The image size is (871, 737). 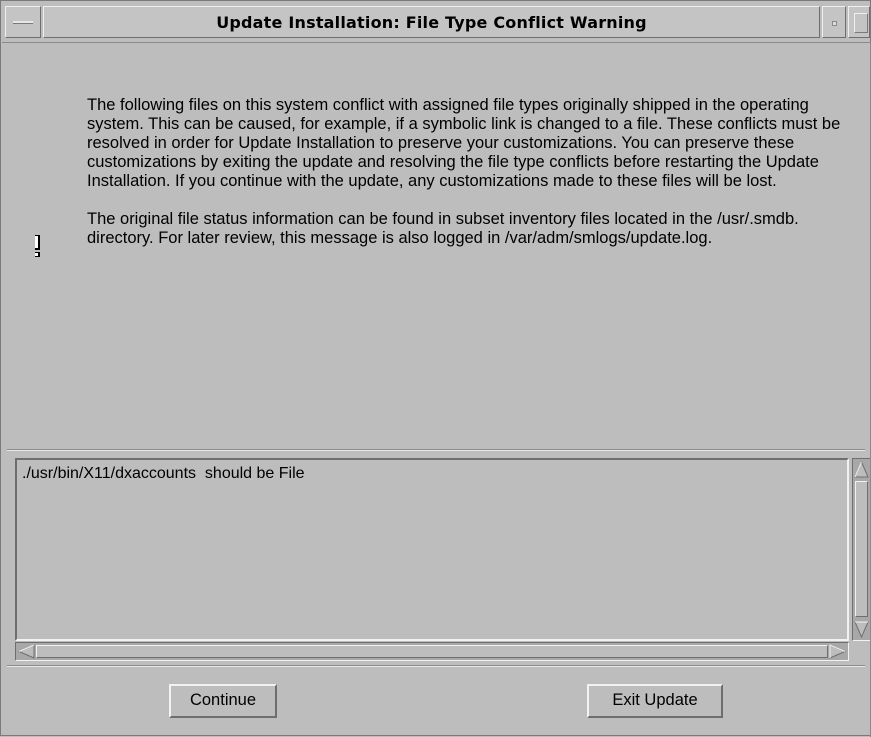 I want to click on continue-button: Continue, so click(x=223, y=701).